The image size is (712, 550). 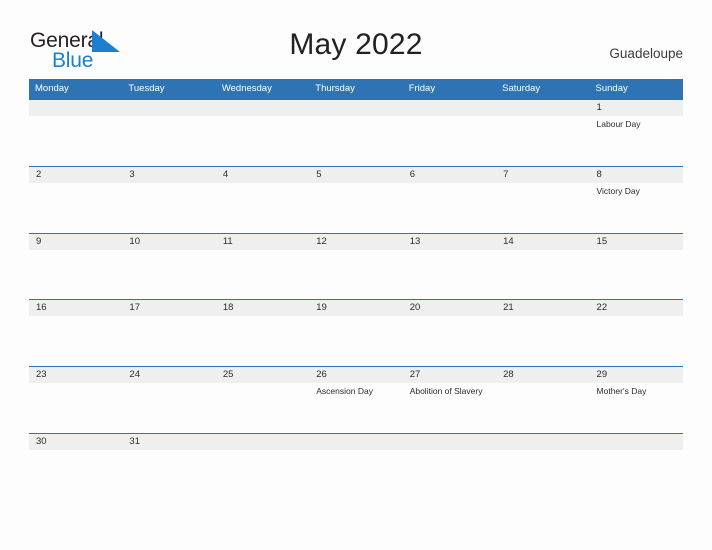 I want to click on day-header-wednesday: Wednesday, so click(x=246, y=88).